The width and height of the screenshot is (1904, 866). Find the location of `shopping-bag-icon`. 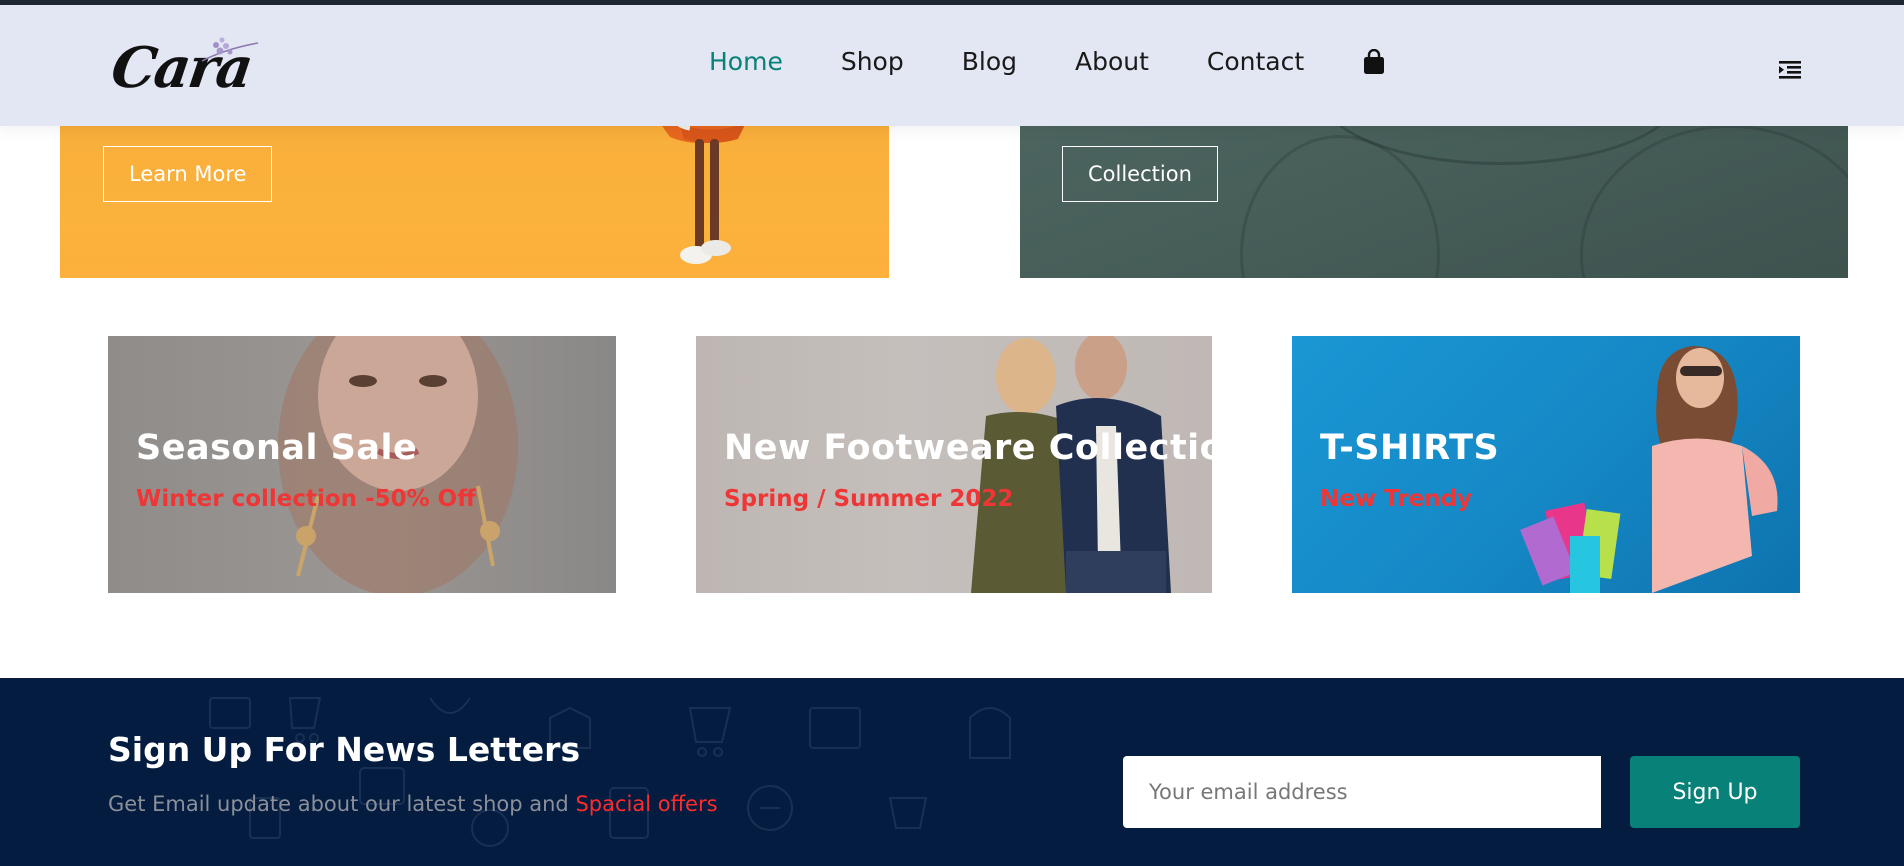

shopping-bag-icon is located at coordinates (1374, 61).